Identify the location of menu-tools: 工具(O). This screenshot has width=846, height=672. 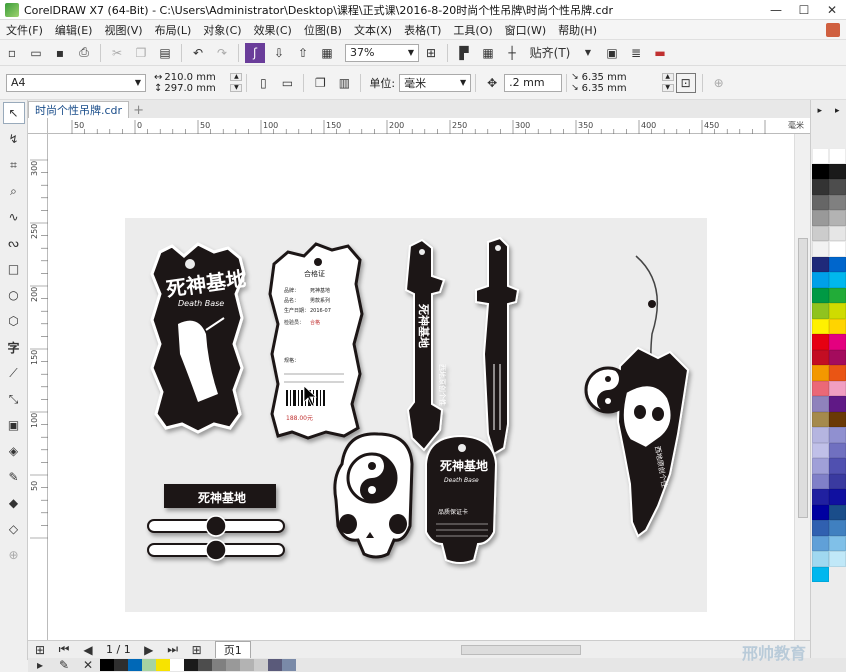
(472, 30).